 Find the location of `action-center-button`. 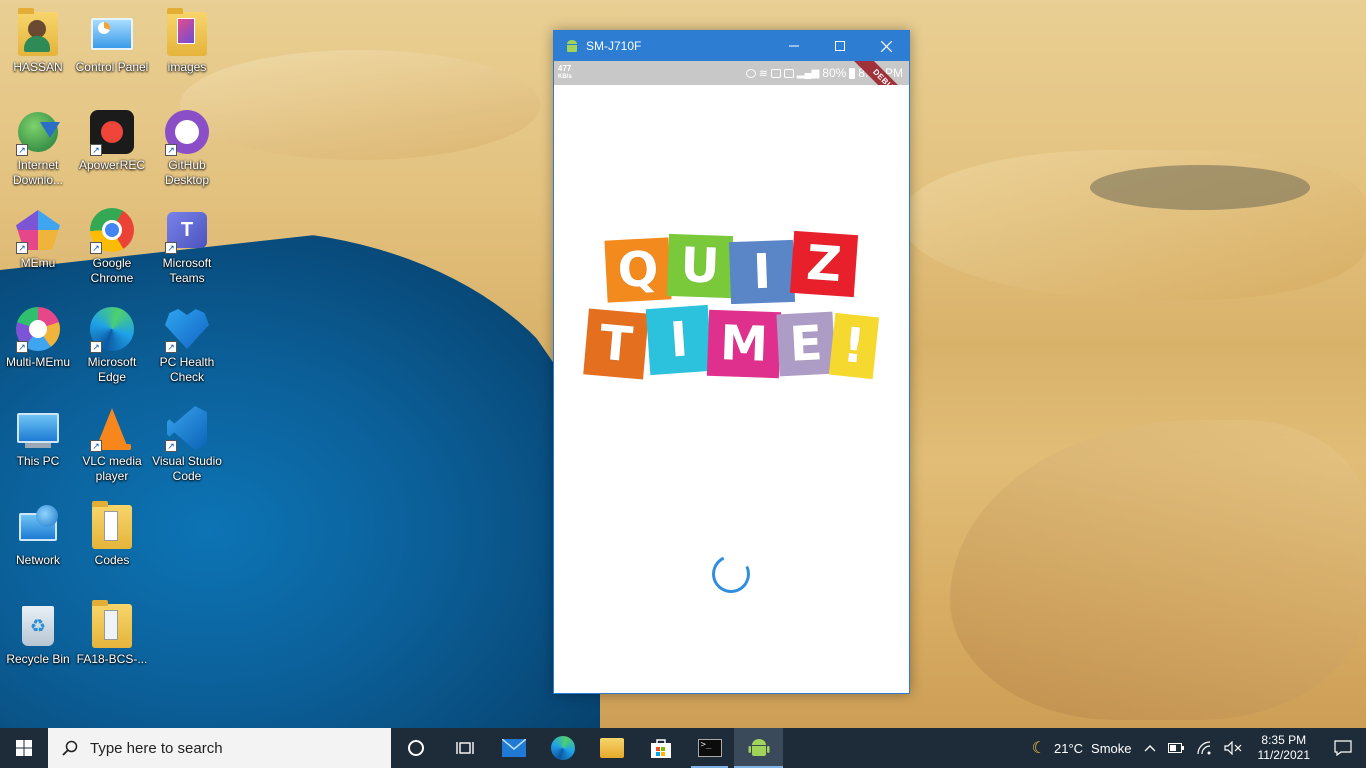

action-center-button is located at coordinates (1343, 748).